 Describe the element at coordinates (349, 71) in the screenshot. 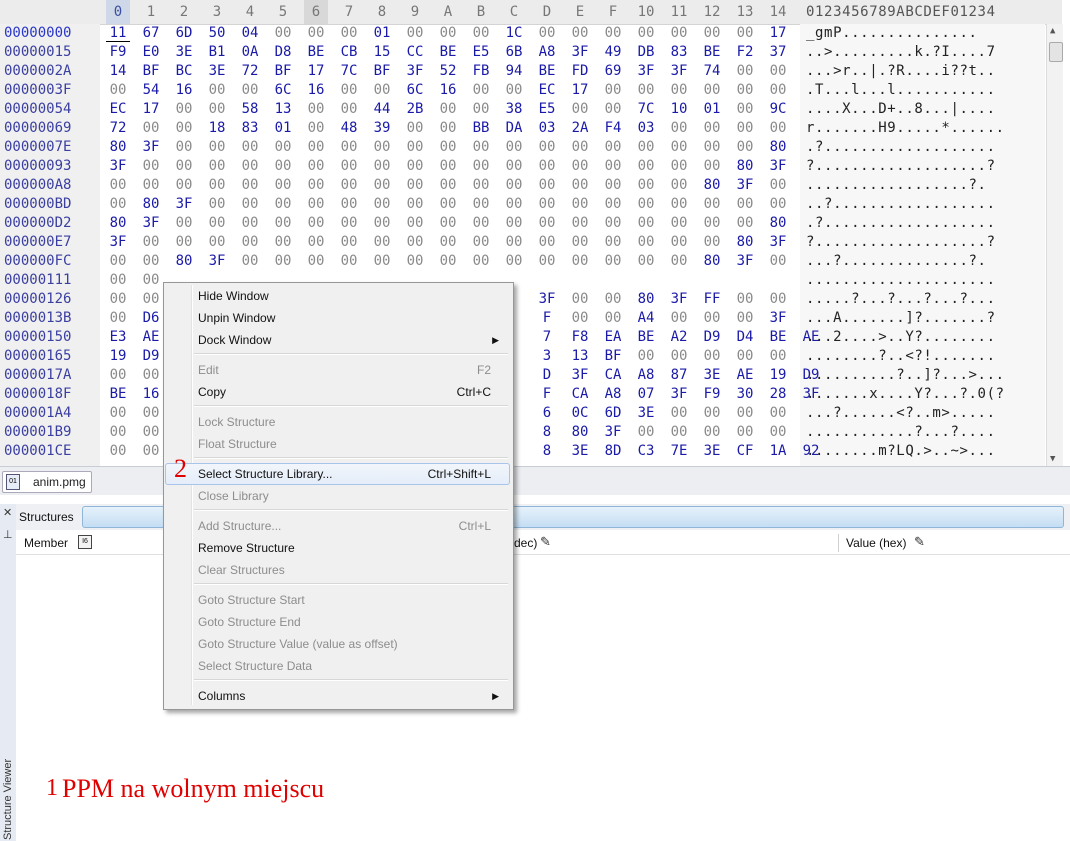

I see `hex-byte: 7C` at that location.